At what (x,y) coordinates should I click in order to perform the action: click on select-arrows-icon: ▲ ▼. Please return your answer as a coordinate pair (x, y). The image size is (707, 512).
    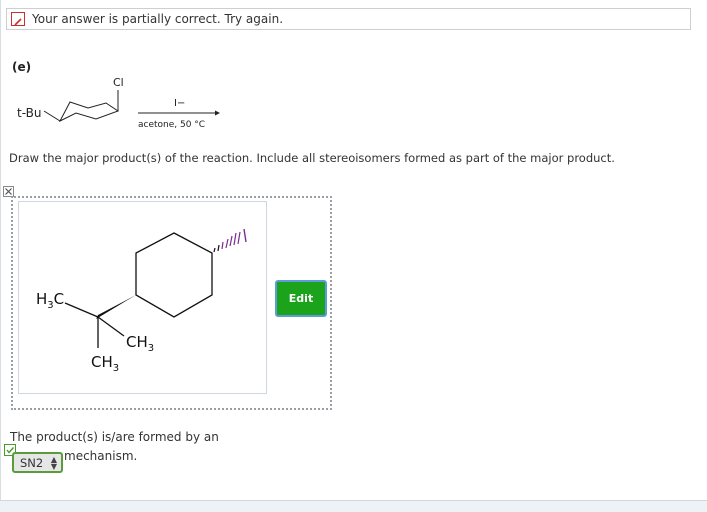
    Looking at the image, I should click on (53, 463).